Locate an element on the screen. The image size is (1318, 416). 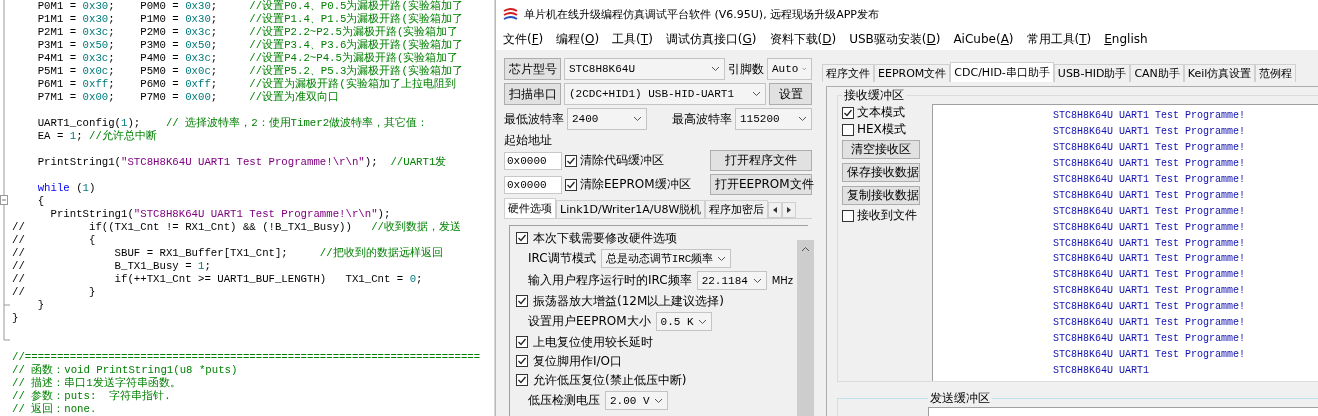
triangle-left-icon is located at coordinates (775, 210).